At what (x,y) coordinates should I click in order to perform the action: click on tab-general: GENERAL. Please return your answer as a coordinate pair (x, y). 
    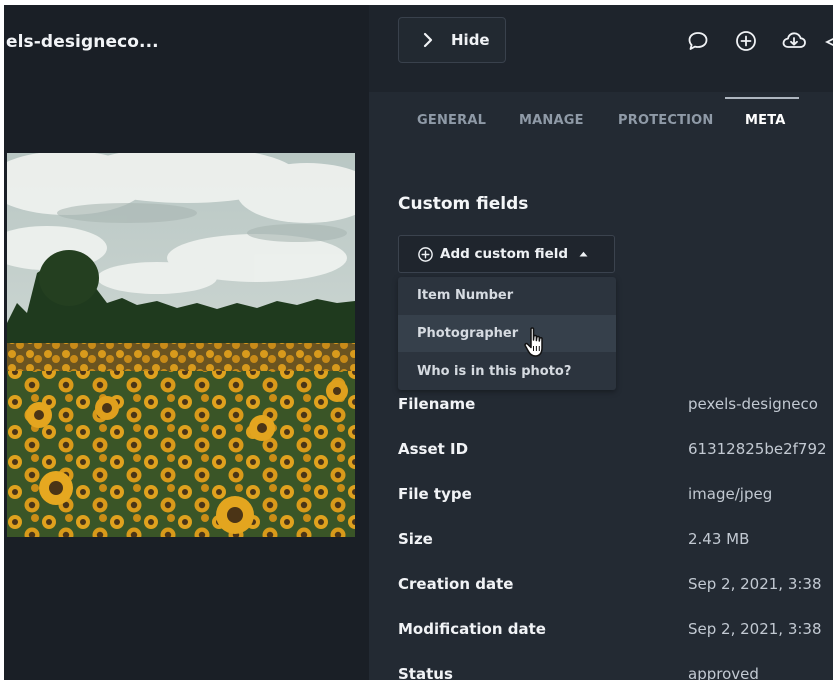
    Looking at the image, I should click on (451, 120).